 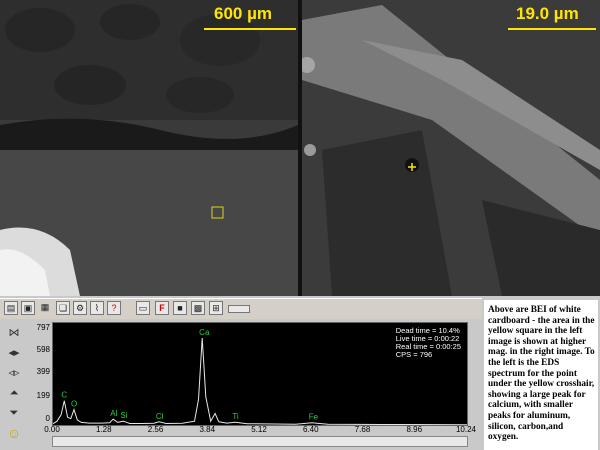 I want to click on peak-label: O, so click(x=74, y=404).